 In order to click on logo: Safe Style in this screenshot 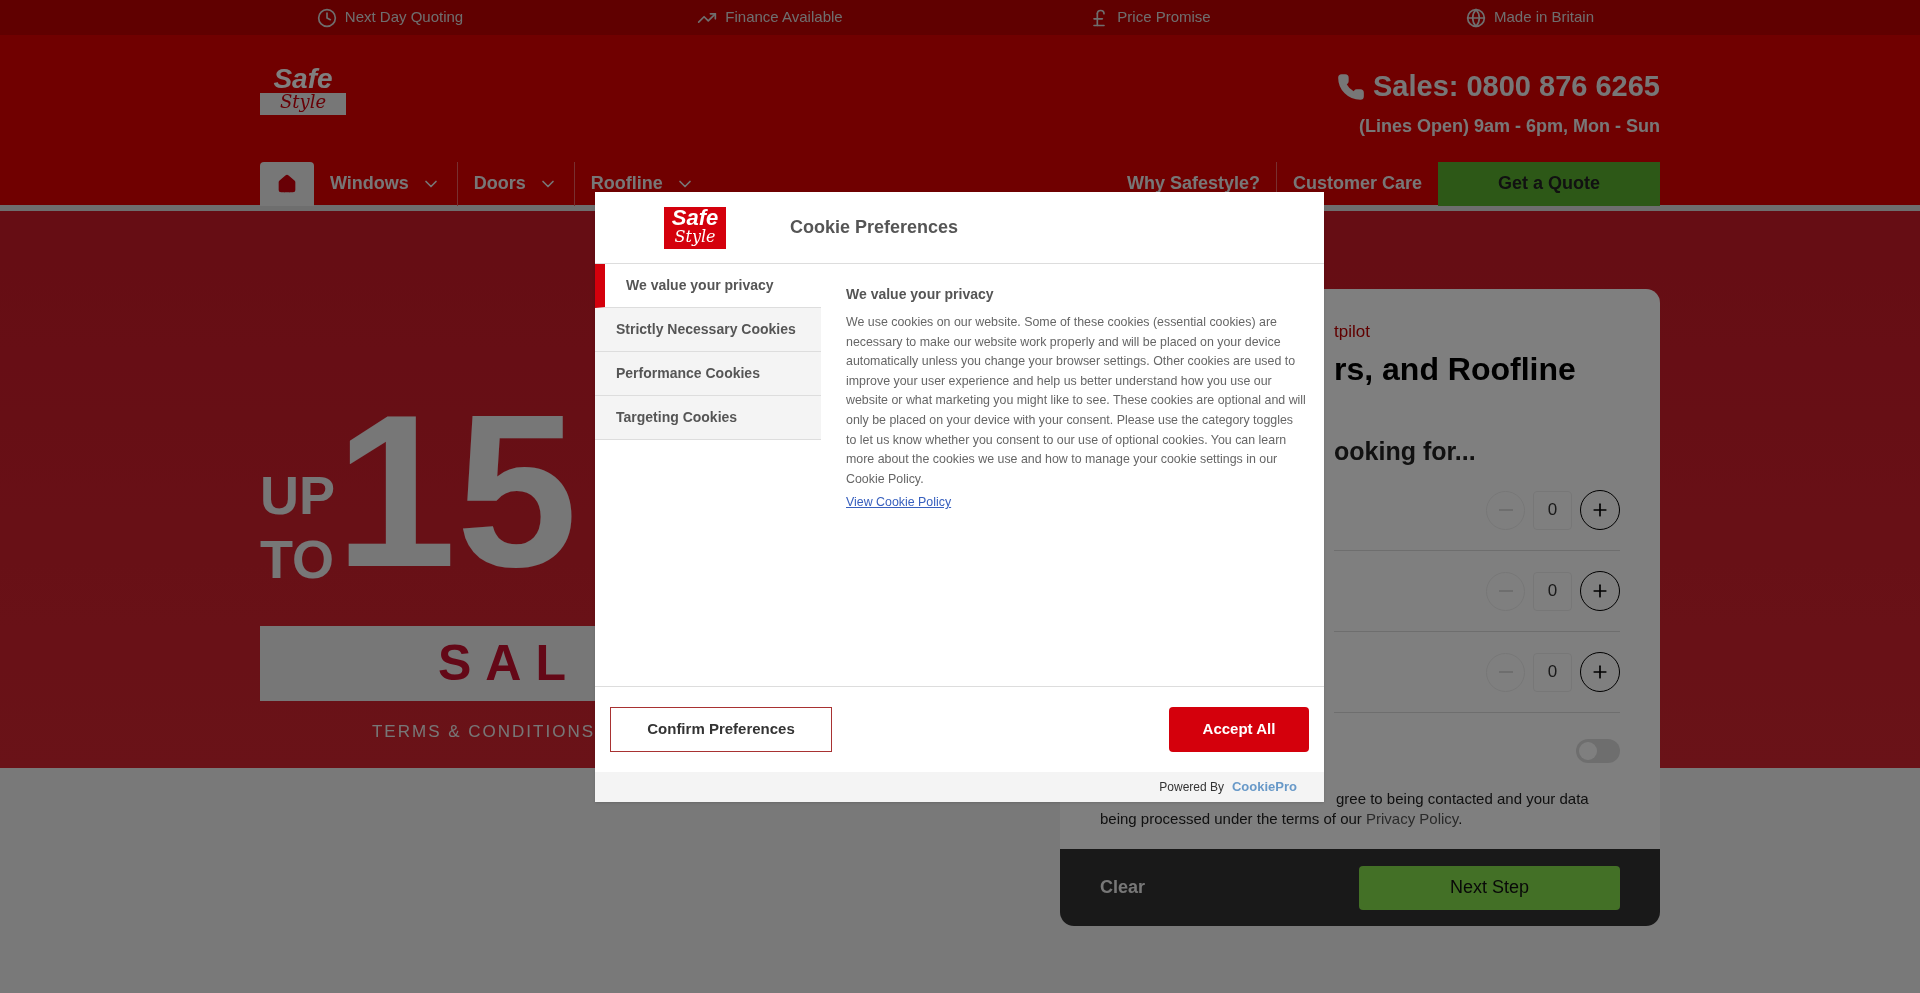, I will do `click(303, 102)`.